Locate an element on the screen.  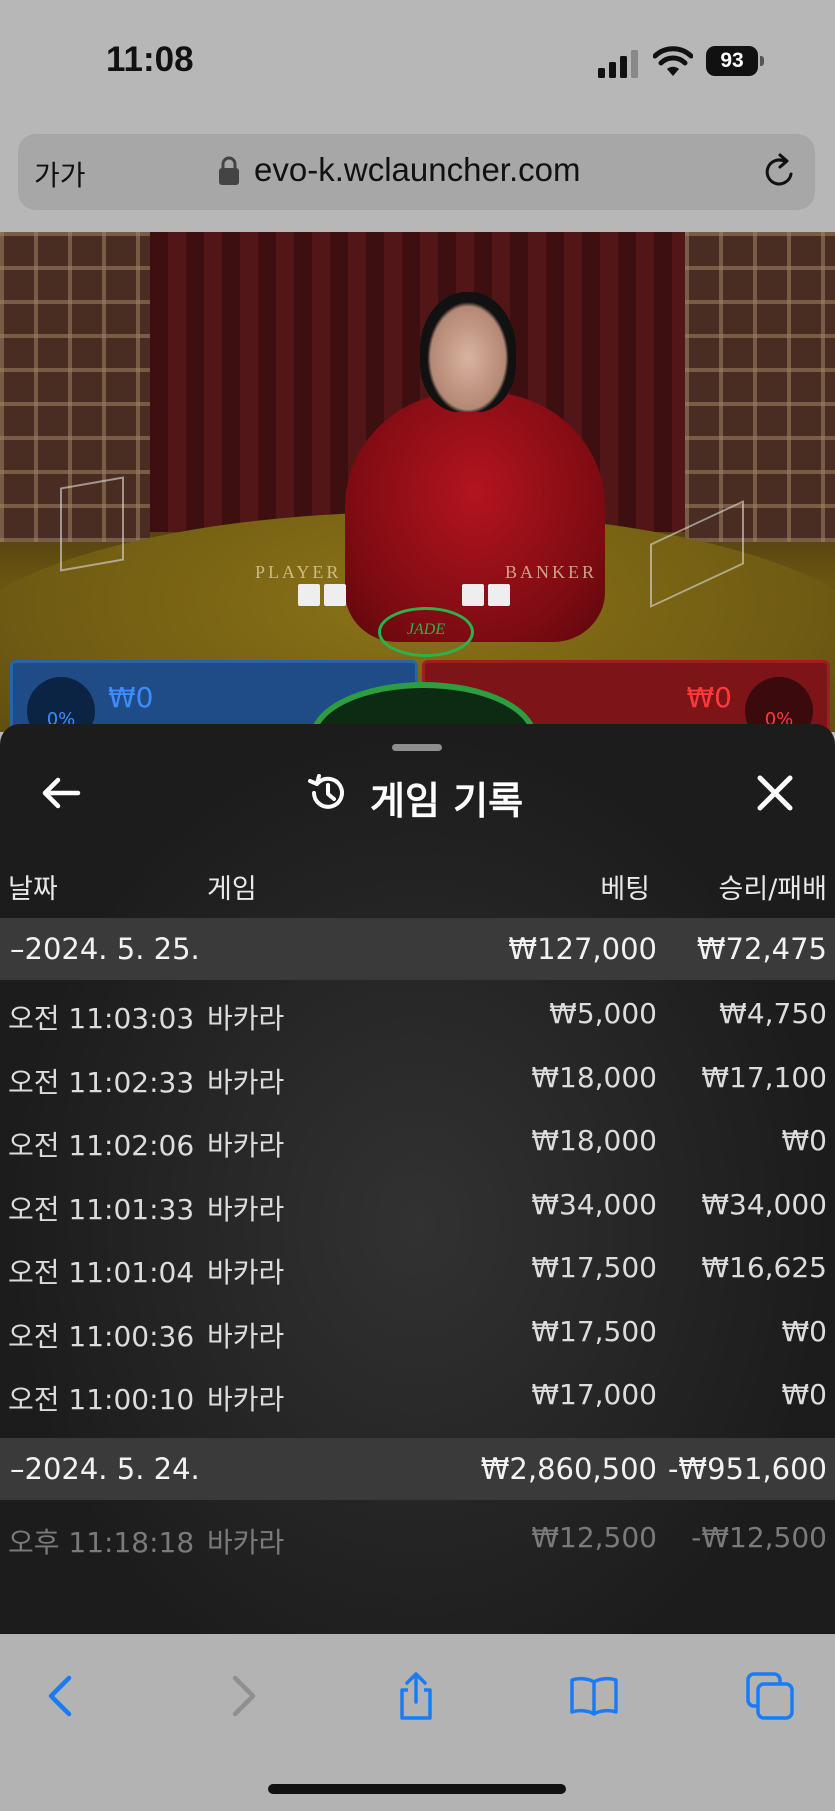
lock-icon is located at coordinates (229, 170).